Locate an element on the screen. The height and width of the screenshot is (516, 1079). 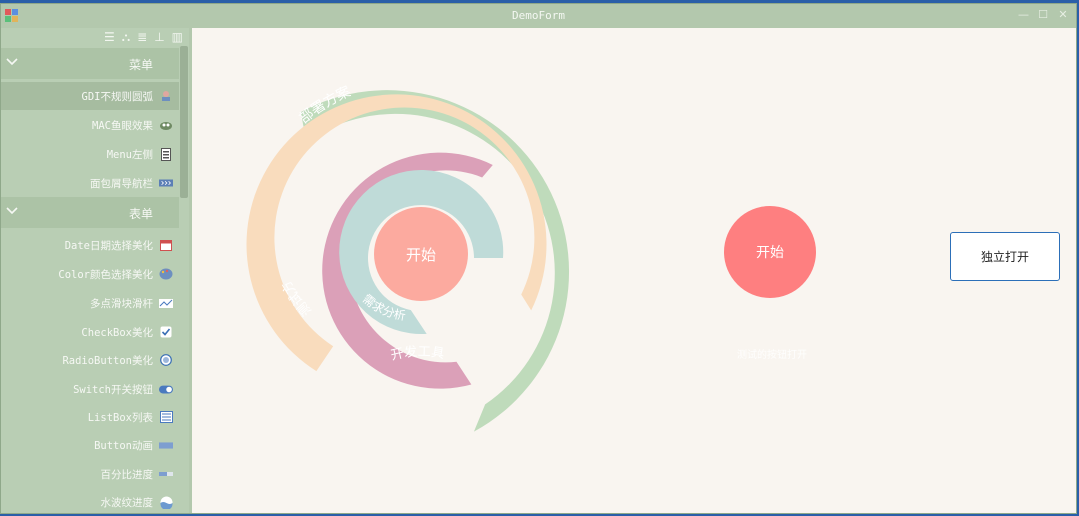
menu-item-label: RadioButton美化 is located at coordinates (107, 361).